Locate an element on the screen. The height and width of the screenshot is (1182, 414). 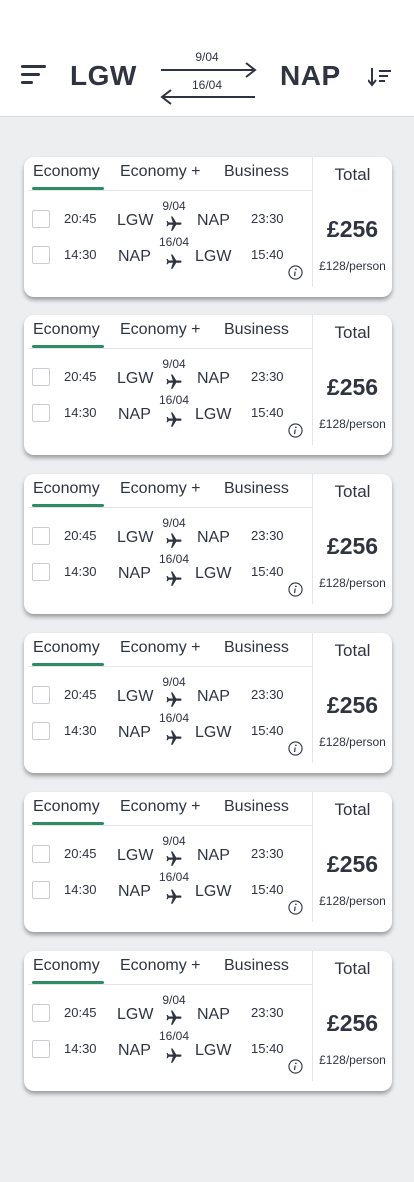
return-date: 16/04 is located at coordinates (207, 85).